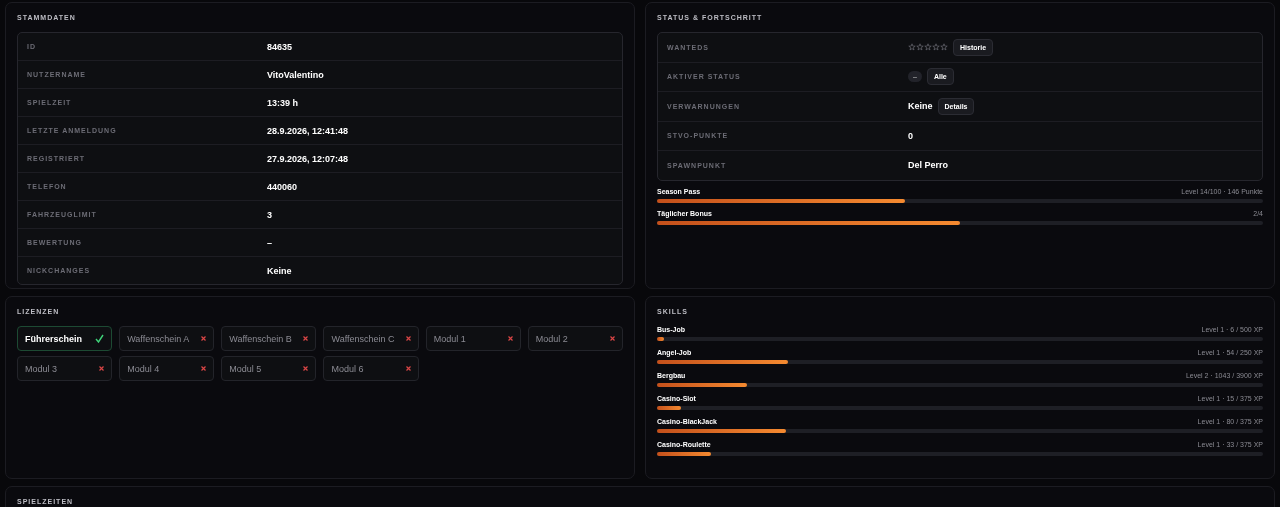 The image size is (1280, 507). What do you see at coordinates (283, 102) in the screenshot?
I see `field-value: 13:39 h` at bounding box center [283, 102].